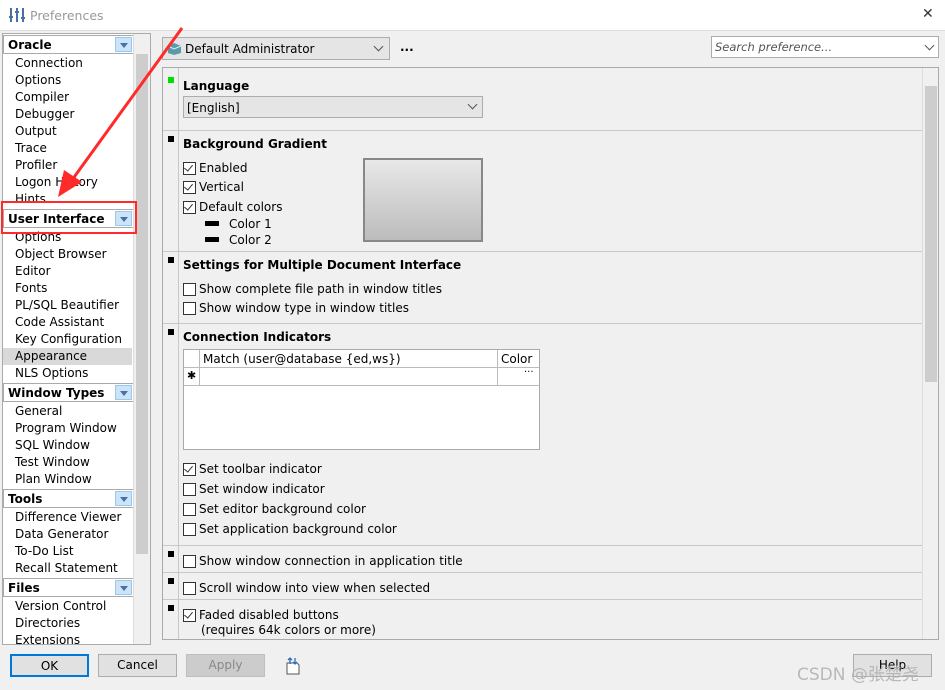  Describe the element at coordinates (254, 489) in the screenshot. I see `window-indicator-checkbox: Set window indicator` at that location.